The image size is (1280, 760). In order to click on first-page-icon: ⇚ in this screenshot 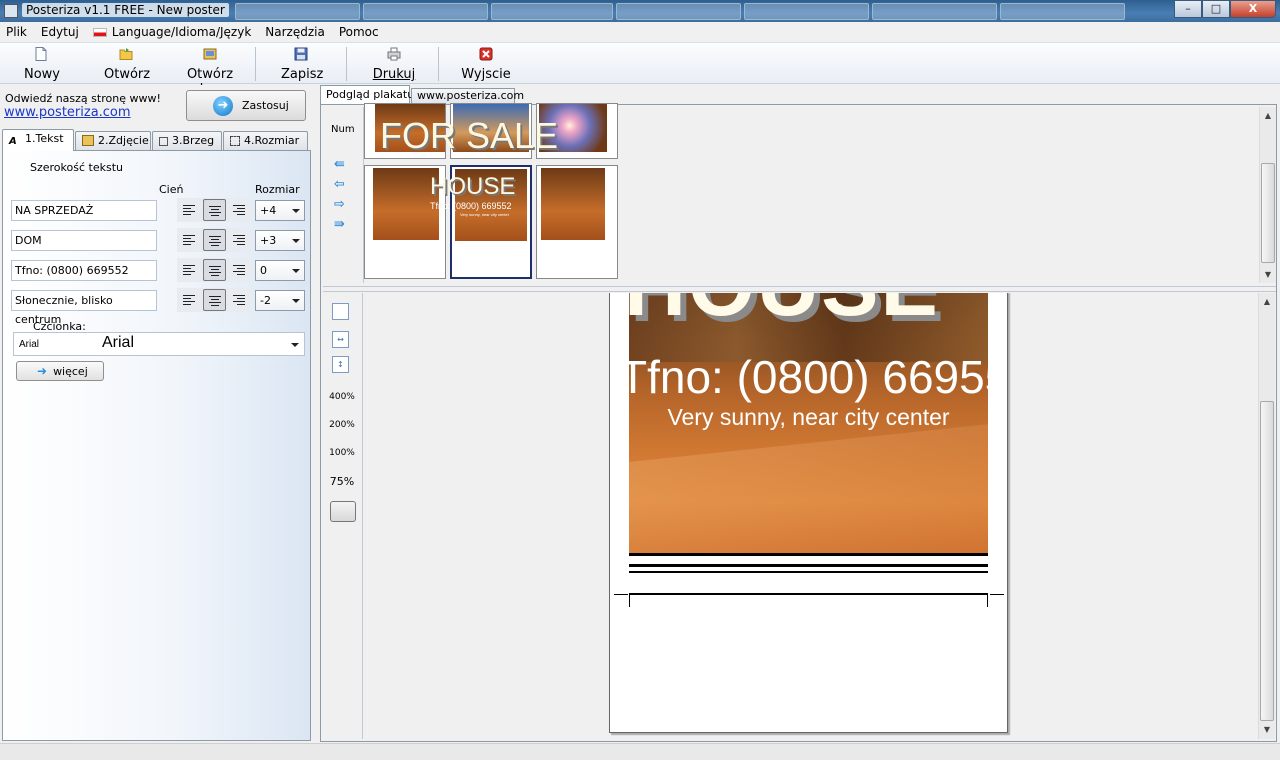, I will do `click(339, 164)`.